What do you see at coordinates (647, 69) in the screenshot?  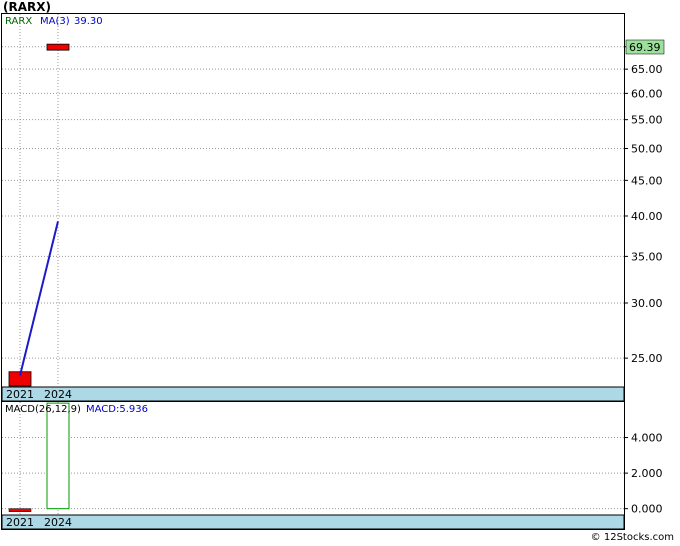 I see `price-y-tick-label: 65.00` at bounding box center [647, 69].